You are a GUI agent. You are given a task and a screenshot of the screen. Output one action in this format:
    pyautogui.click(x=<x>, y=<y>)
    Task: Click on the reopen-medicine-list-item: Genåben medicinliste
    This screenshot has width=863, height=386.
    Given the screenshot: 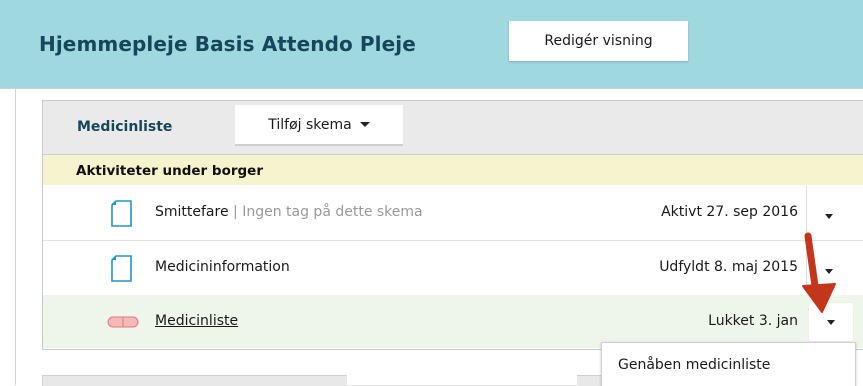 What is the action you would take?
    pyautogui.click(x=694, y=365)
    